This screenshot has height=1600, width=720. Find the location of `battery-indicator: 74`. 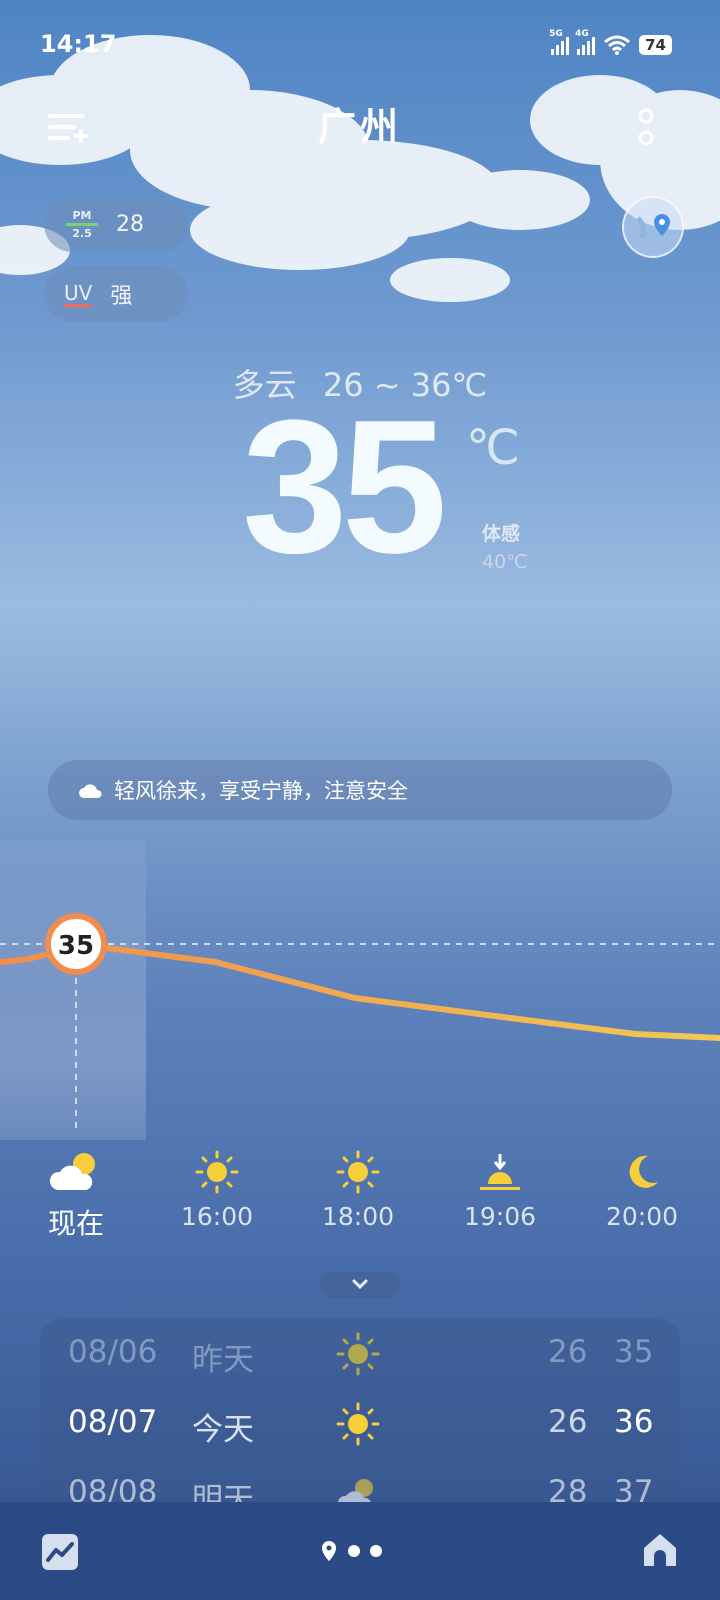

battery-indicator: 74 is located at coordinates (655, 45).